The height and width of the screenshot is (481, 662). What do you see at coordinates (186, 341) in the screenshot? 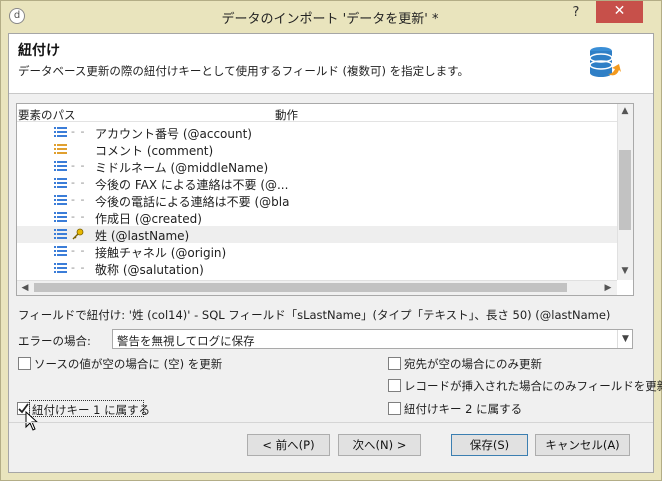
I see `error-select-value: 警告を無視してログに保存` at bounding box center [186, 341].